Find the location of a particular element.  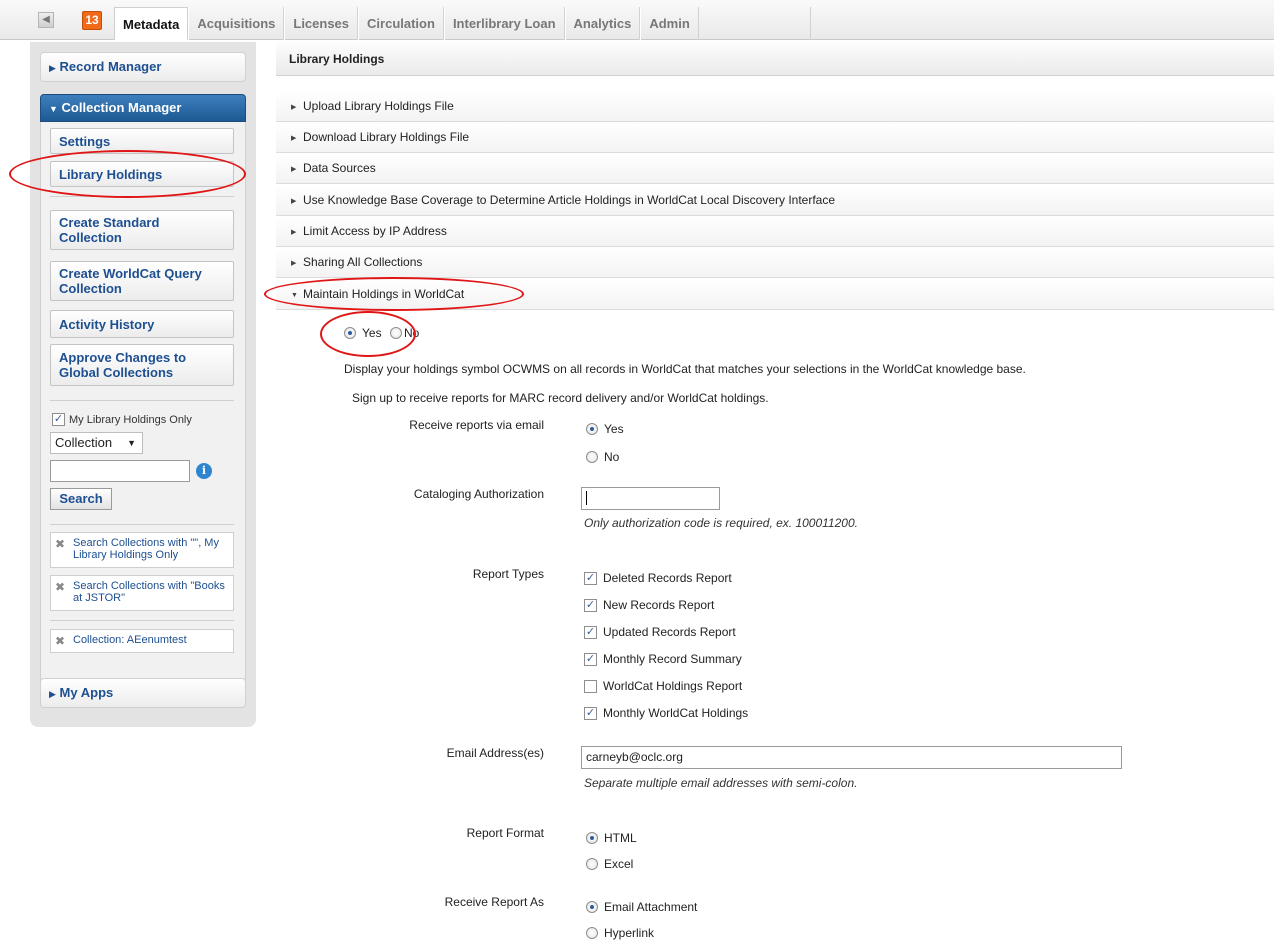

cataloging-label: Cataloging Authorization is located at coordinates (478, 494).